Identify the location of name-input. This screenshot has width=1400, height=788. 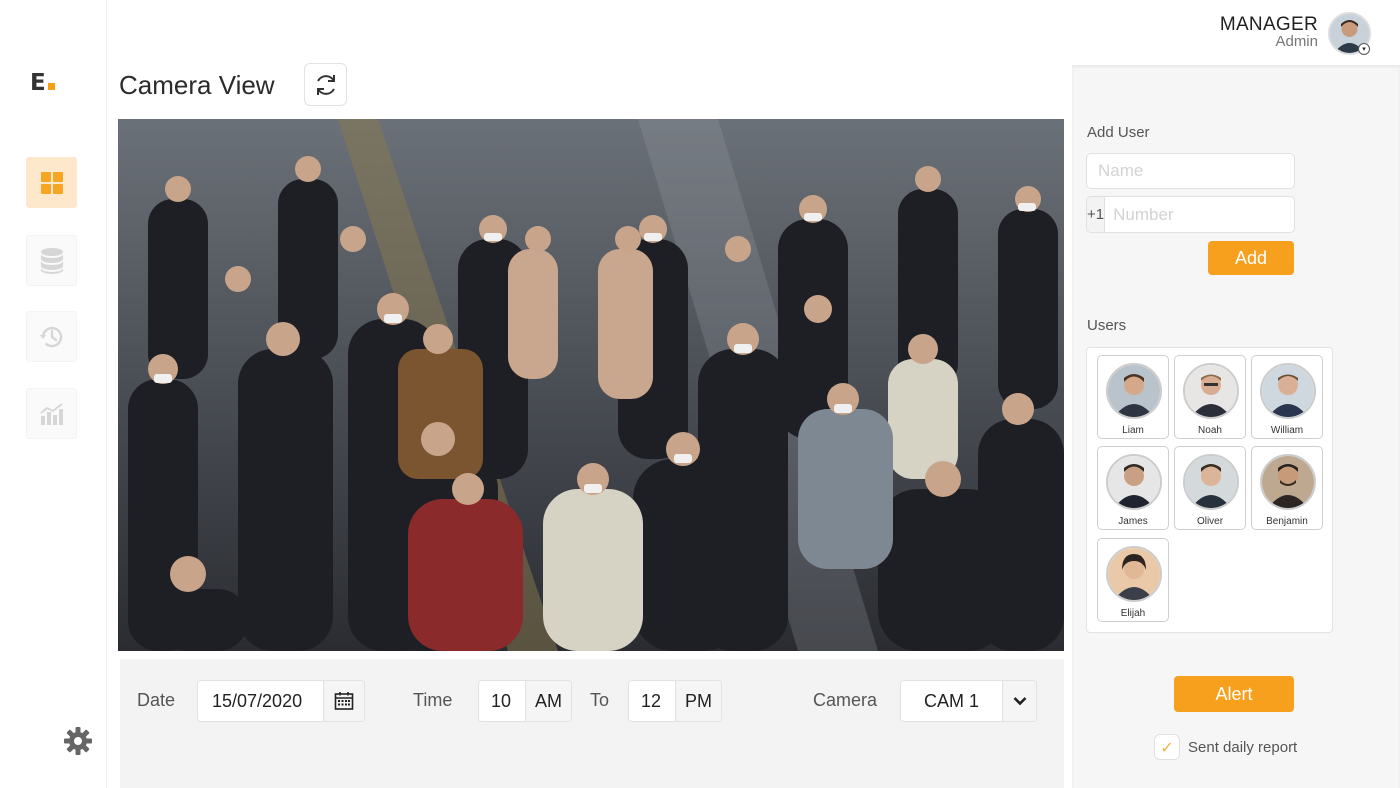
(1190, 171).